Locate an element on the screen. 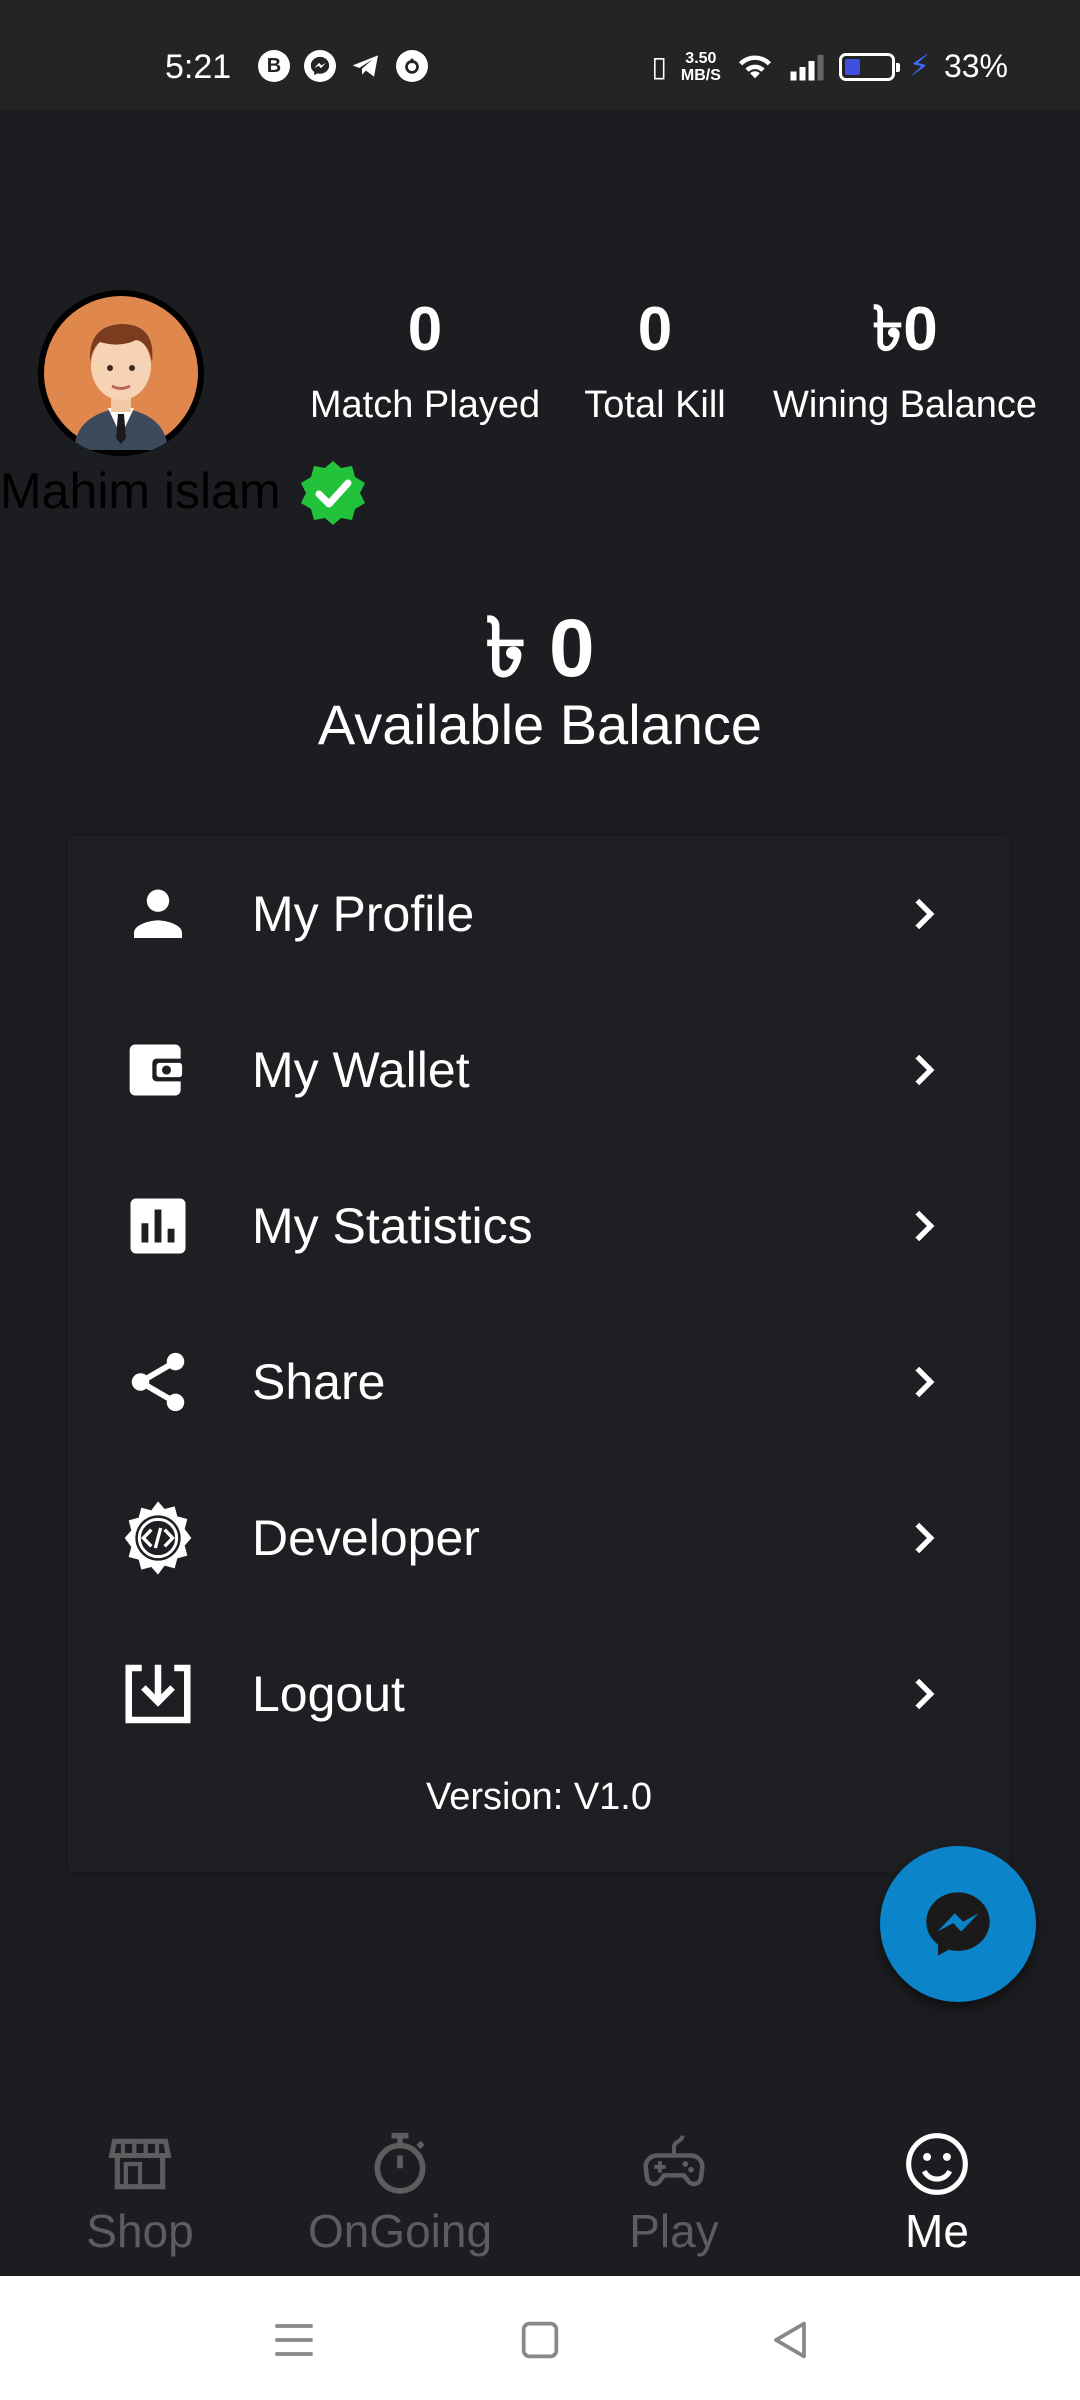  messenger-chat-button is located at coordinates (958, 1924).